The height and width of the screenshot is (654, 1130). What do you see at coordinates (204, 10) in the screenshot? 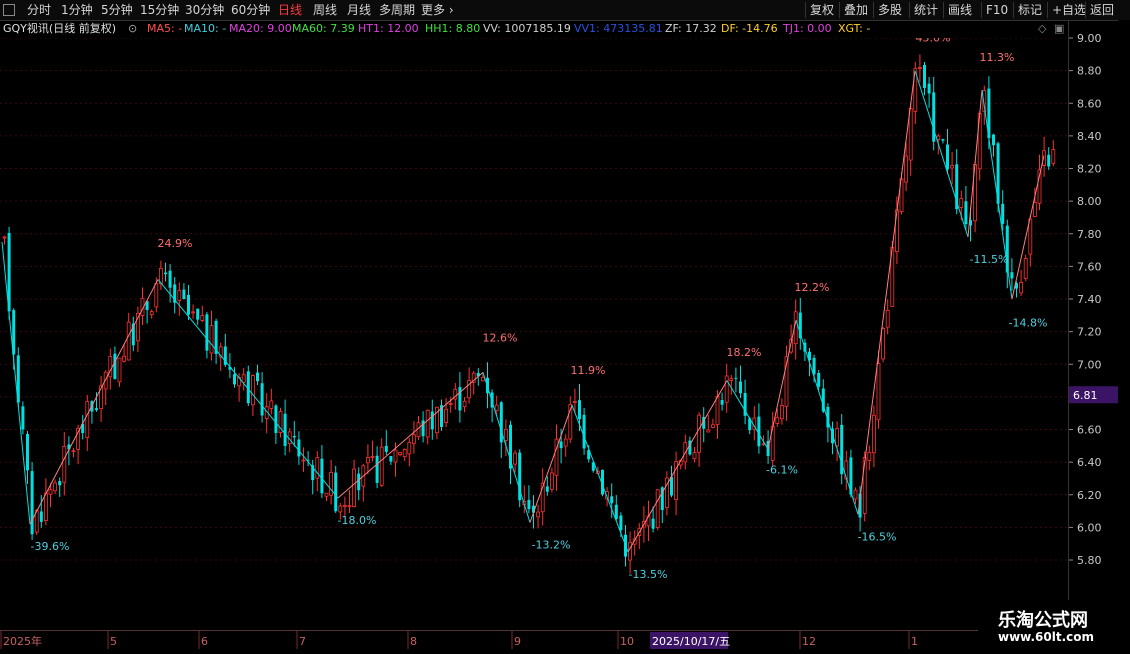
I see `tab-period-4: 30分钟` at bounding box center [204, 10].